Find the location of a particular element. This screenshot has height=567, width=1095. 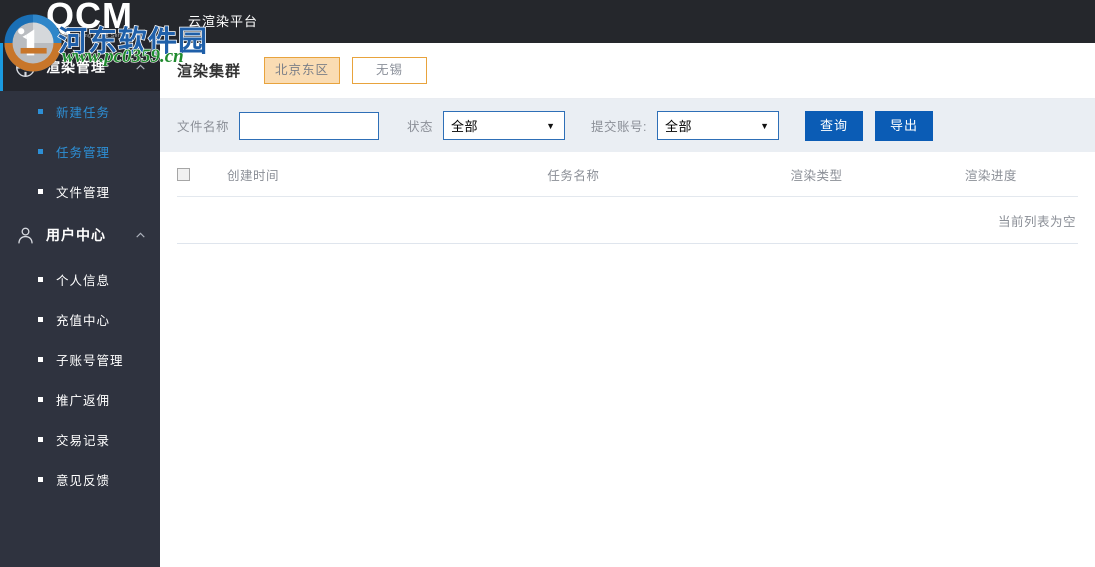

sidebar-item-new-task: 新建任务 is located at coordinates (80, 111).